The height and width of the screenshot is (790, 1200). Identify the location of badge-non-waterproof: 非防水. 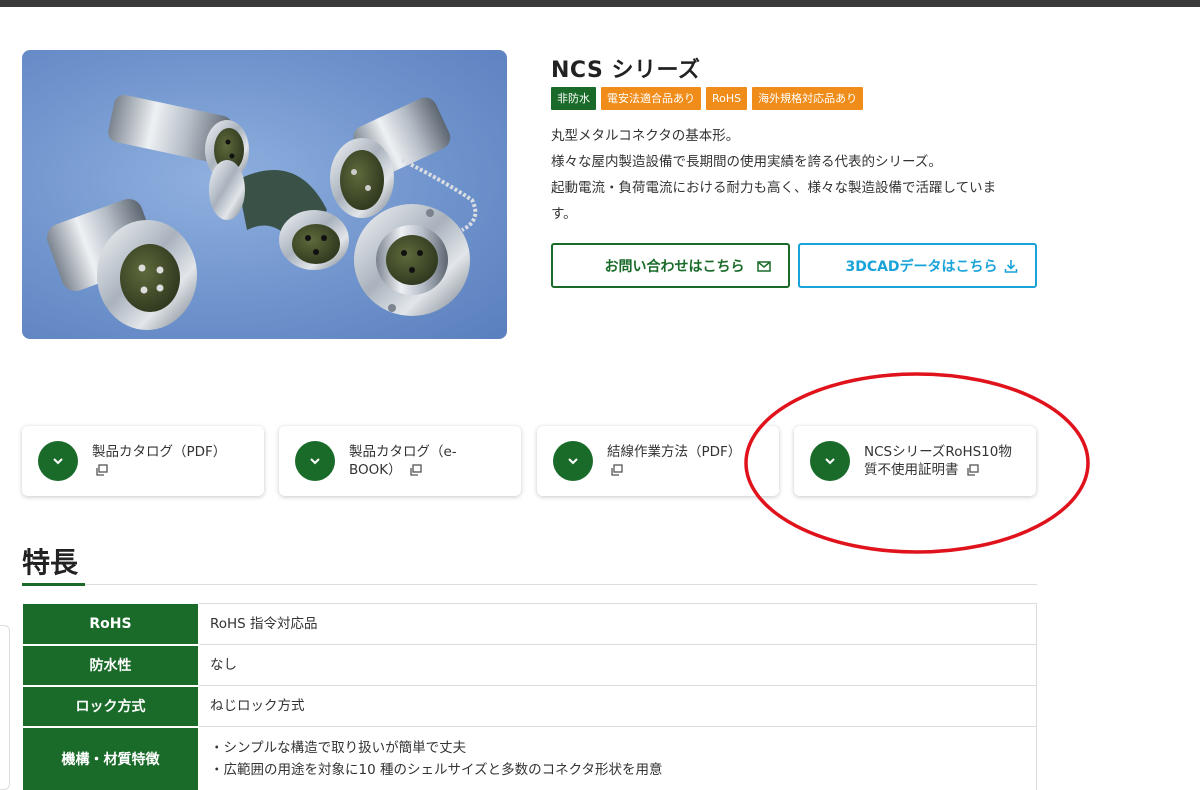
(573, 98).